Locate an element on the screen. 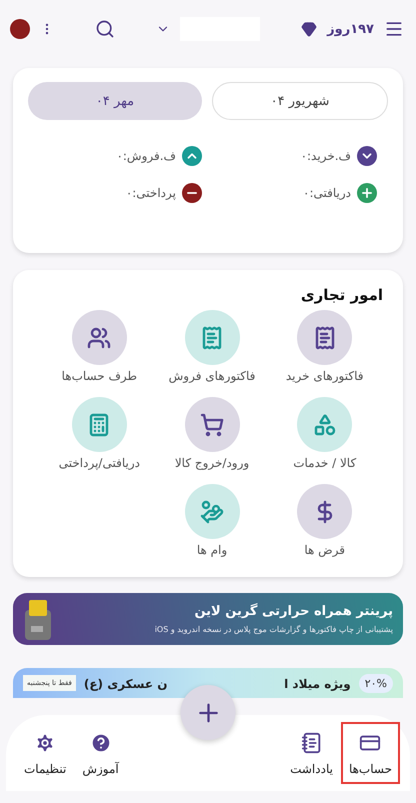  printer-banner: پرینتر همراه حرارتی گرین لاین پشتیبانی از چاپ فاکتورها و گزارشات موج پلاس در نسخه اندروید و iOS is located at coordinates (208, 619).